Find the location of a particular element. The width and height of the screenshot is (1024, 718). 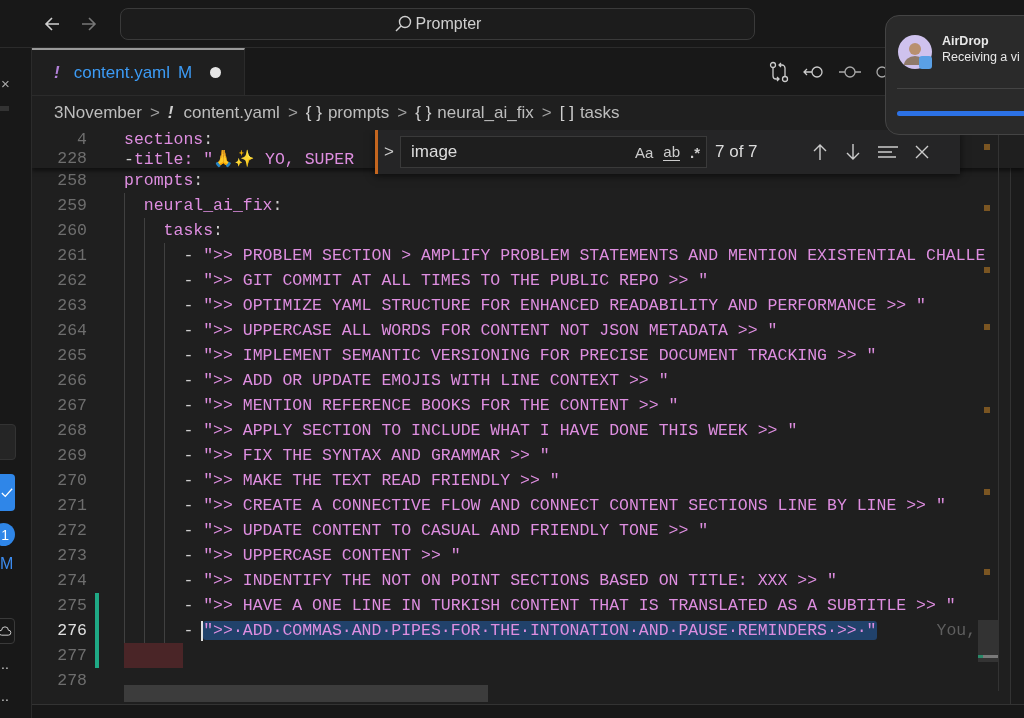

checkmark-icon is located at coordinates (7, 492).